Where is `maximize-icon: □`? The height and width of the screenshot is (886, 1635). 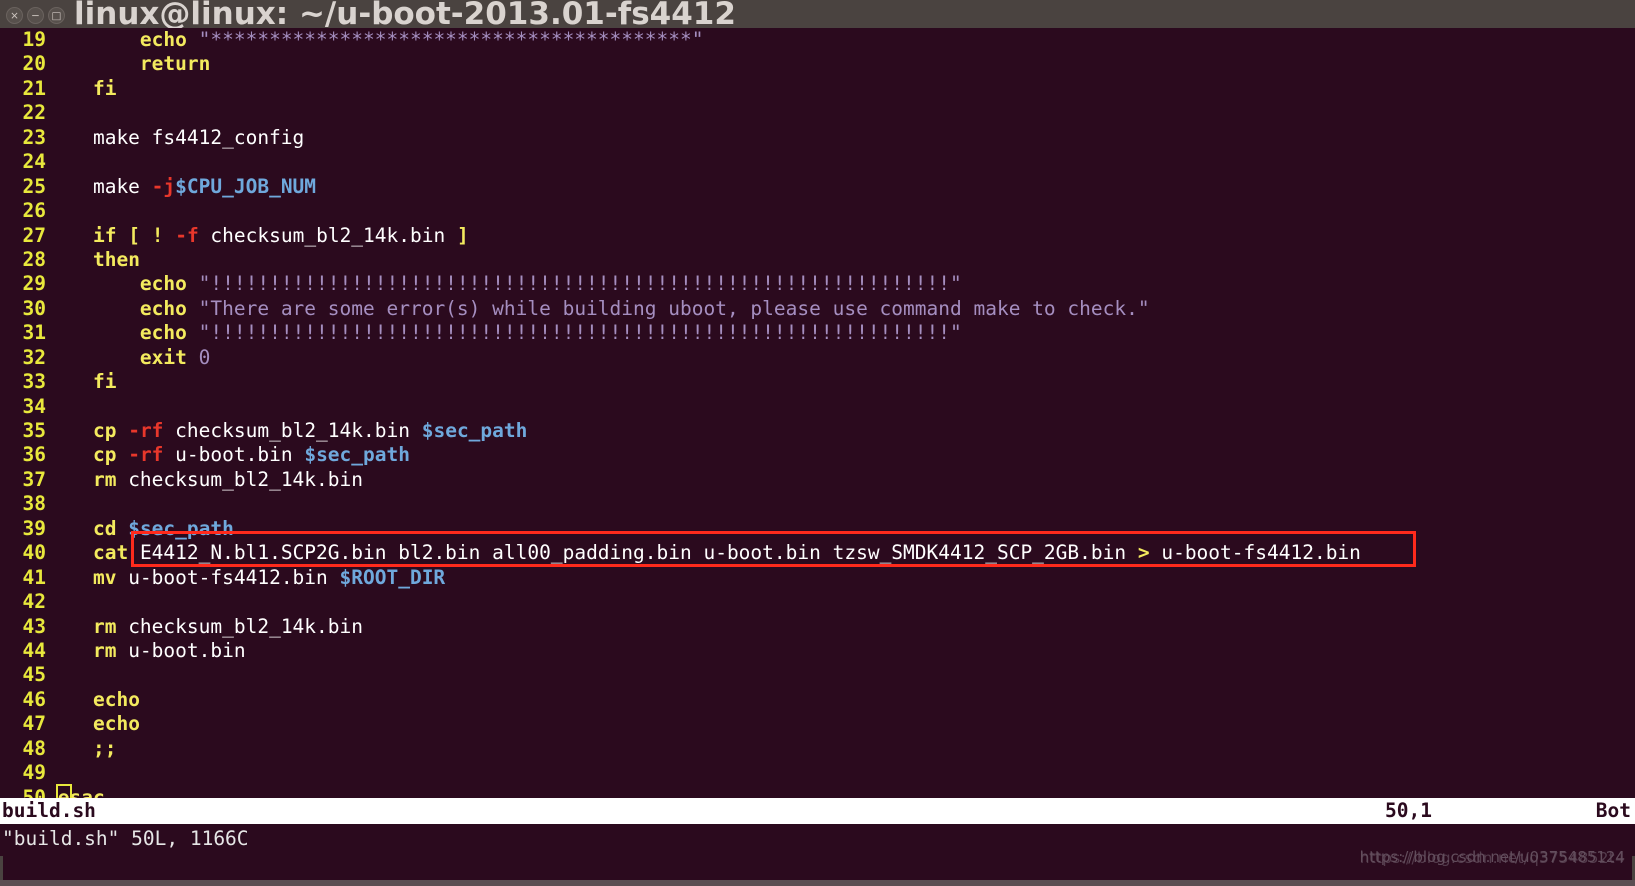 maximize-icon: □ is located at coordinates (56, 15).